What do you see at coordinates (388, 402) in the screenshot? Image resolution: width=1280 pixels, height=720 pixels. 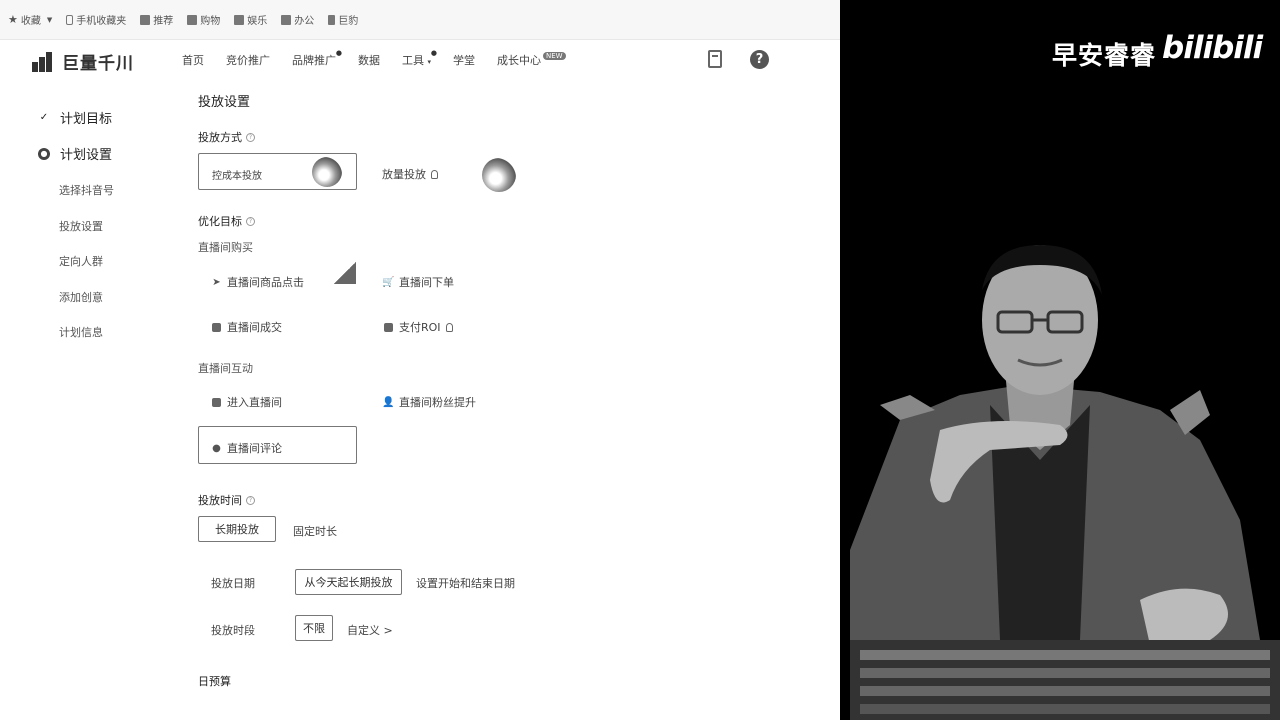 I see `user-icon: 👤` at bounding box center [388, 402].